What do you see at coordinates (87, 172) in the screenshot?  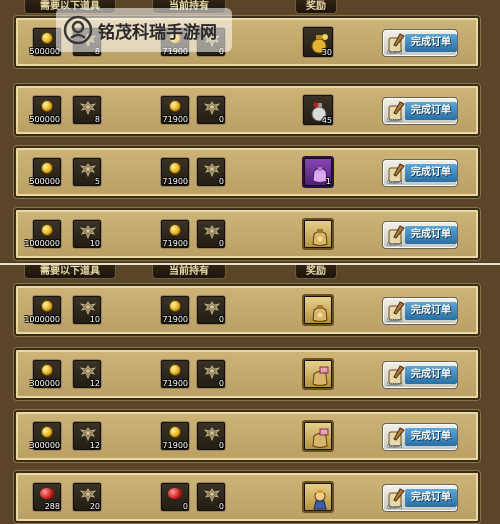 I see `required-emblem-slot: 5` at bounding box center [87, 172].